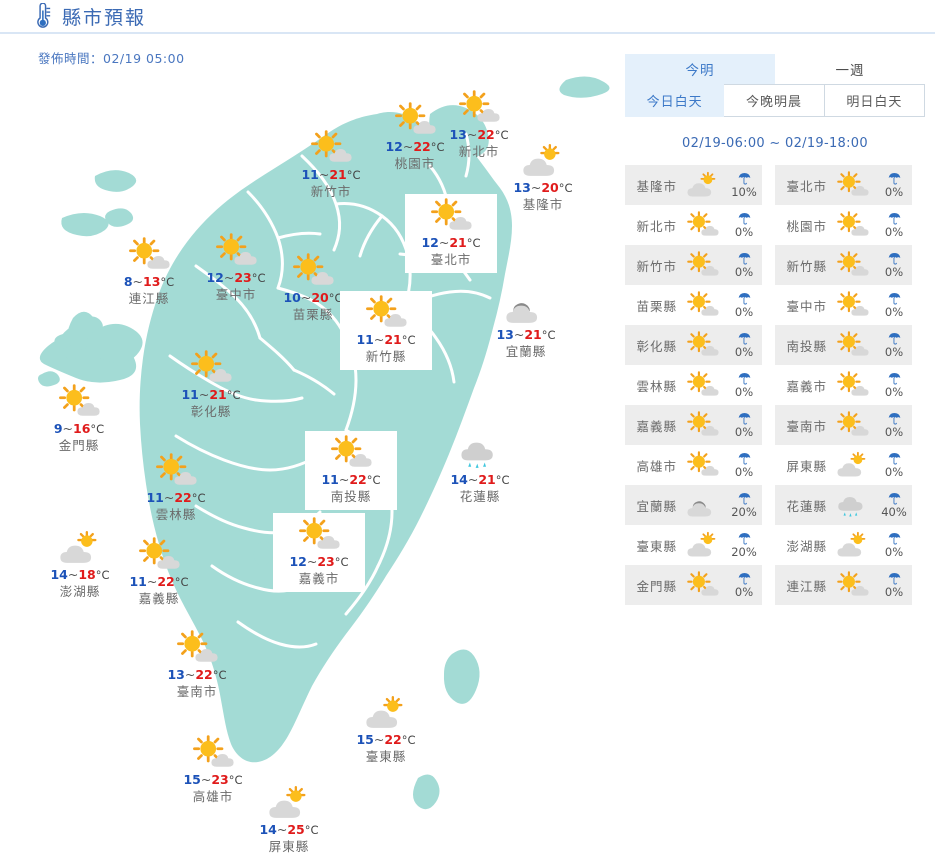 This screenshot has height=860, width=935. I want to click on sun-behind-cloud-icon, so click(286, 801).